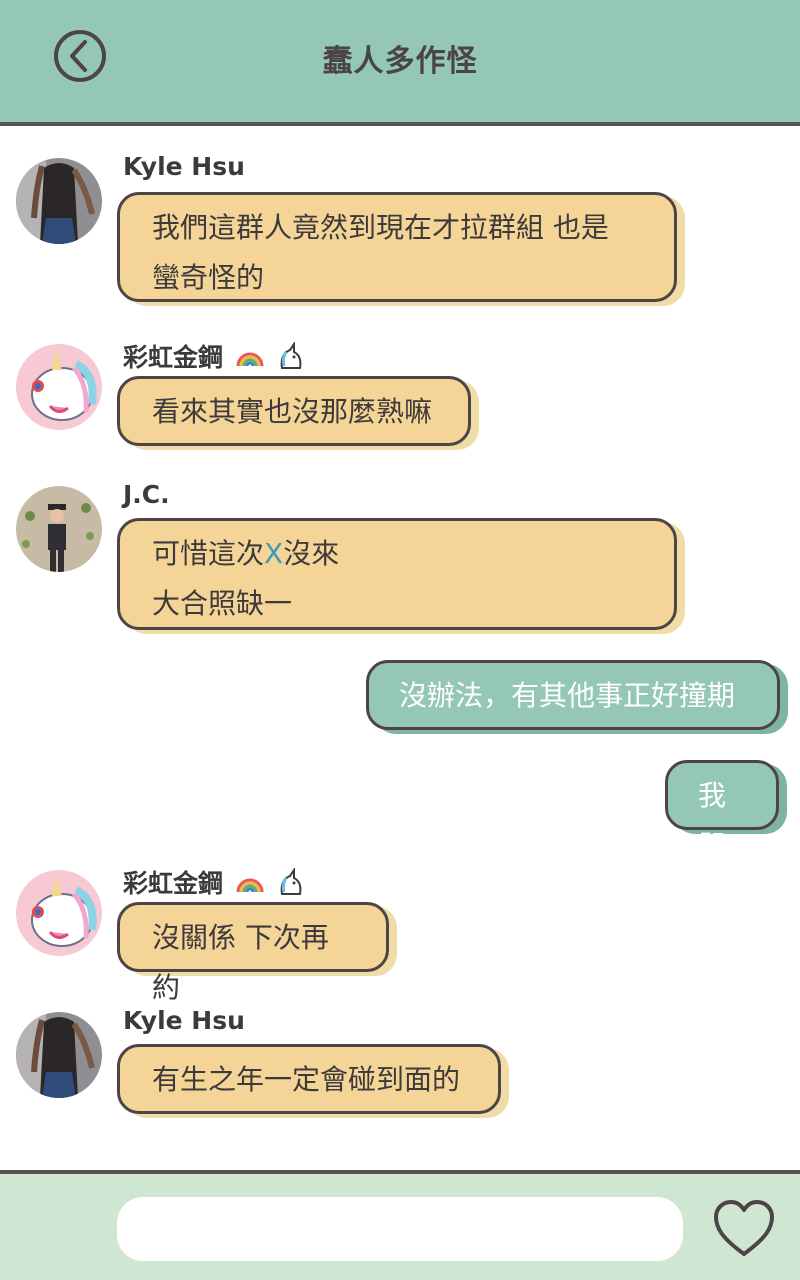 Image resolution: width=800 pixels, height=1280 pixels. Describe the element at coordinates (380, 227) in the screenshot. I see `message-line: 我們這群人竟然到現在才拉群組 也是` at that location.